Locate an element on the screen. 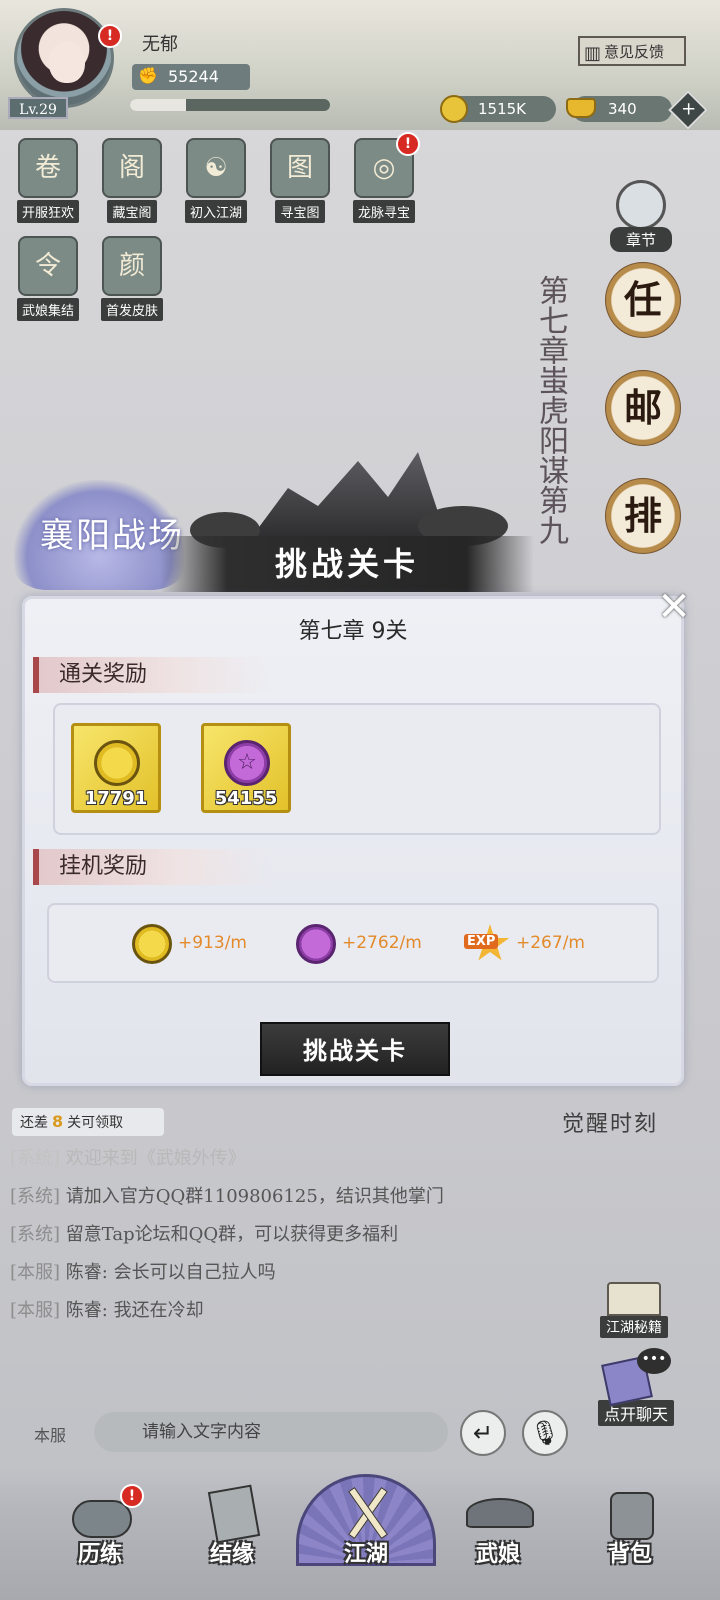  feature-button: 卷开服狂欢 is located at coordinates (48, 180).